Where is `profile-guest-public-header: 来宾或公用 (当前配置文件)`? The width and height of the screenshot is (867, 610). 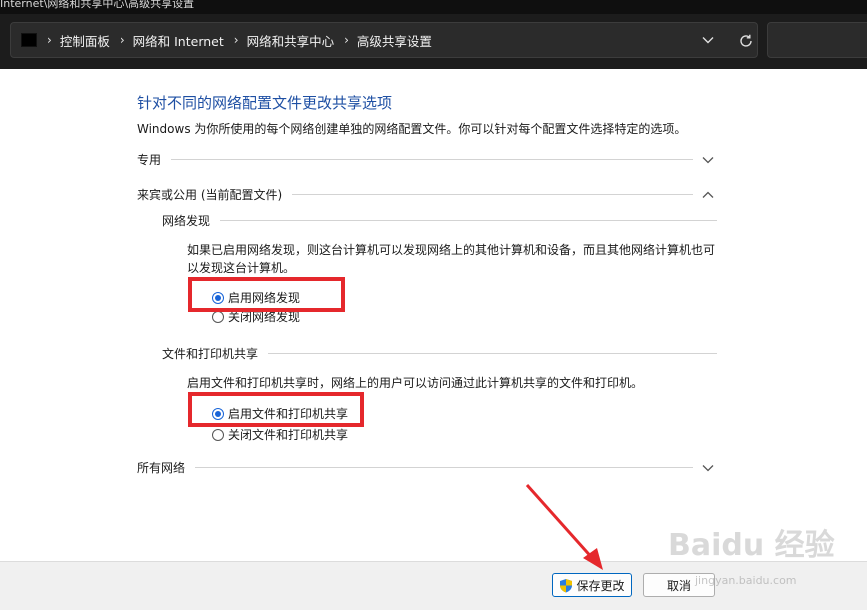
profile-guest-public-header: 来宾或公用 (当前配置文件) is located at coordinates (426, 194).